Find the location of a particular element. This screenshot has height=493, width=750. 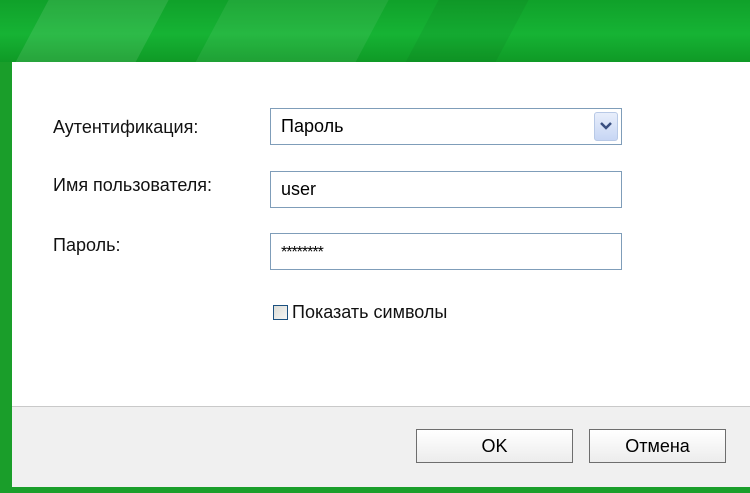

password-value: ******** is located at coordinates (302, 252).